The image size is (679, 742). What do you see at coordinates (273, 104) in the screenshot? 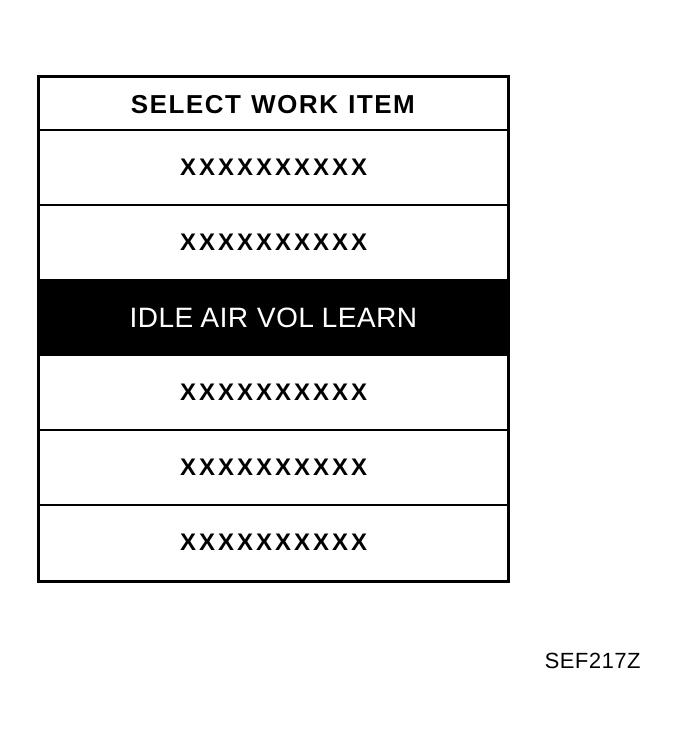
I see `menu-title: SELECT WORK ITEM` at bounding box center [273, 104].